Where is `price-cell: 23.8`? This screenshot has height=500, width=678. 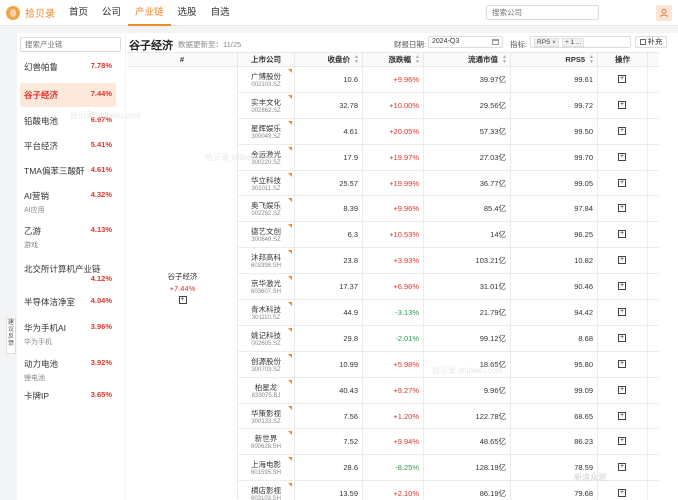 price-cell: 23.8 is located at coordinates (329, 261).